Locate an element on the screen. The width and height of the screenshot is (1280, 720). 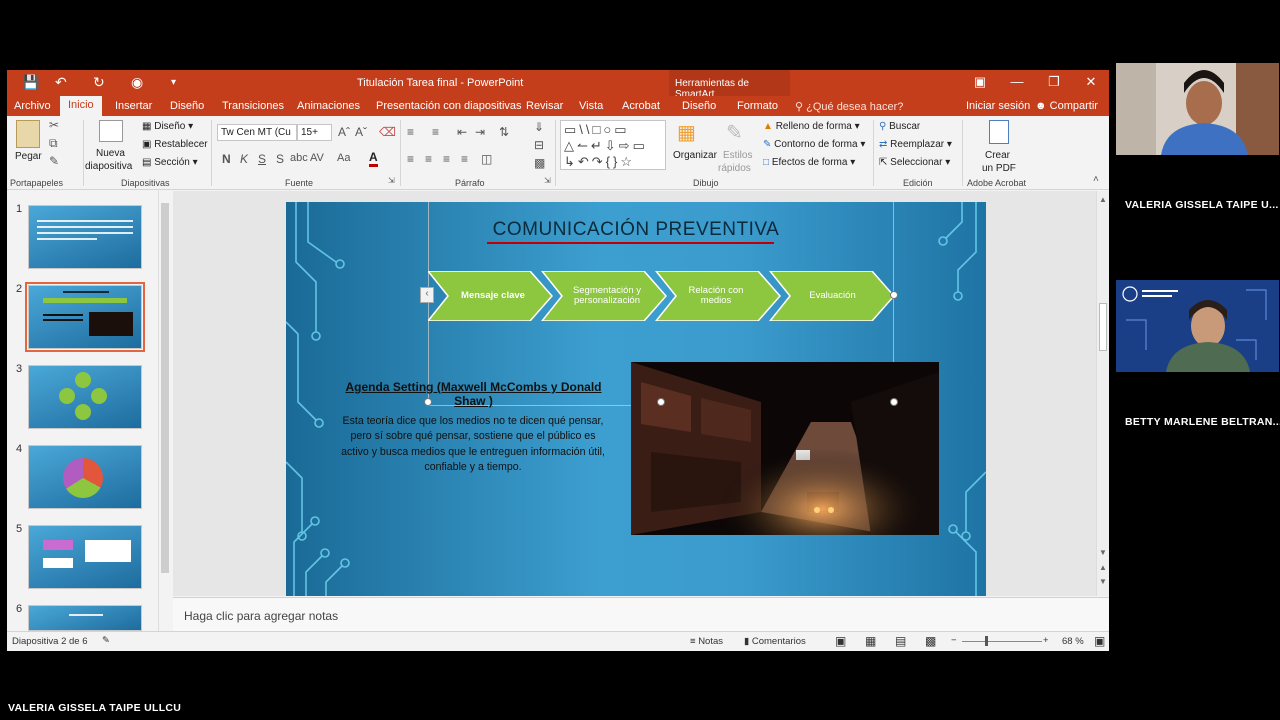
italic-icon: K is located at coordinates (244, 159).